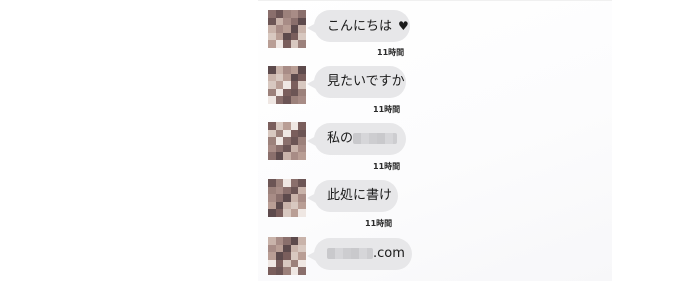 The image size is (680, 281). I want to click on message-text: 此処に書け, so click(360, 195).